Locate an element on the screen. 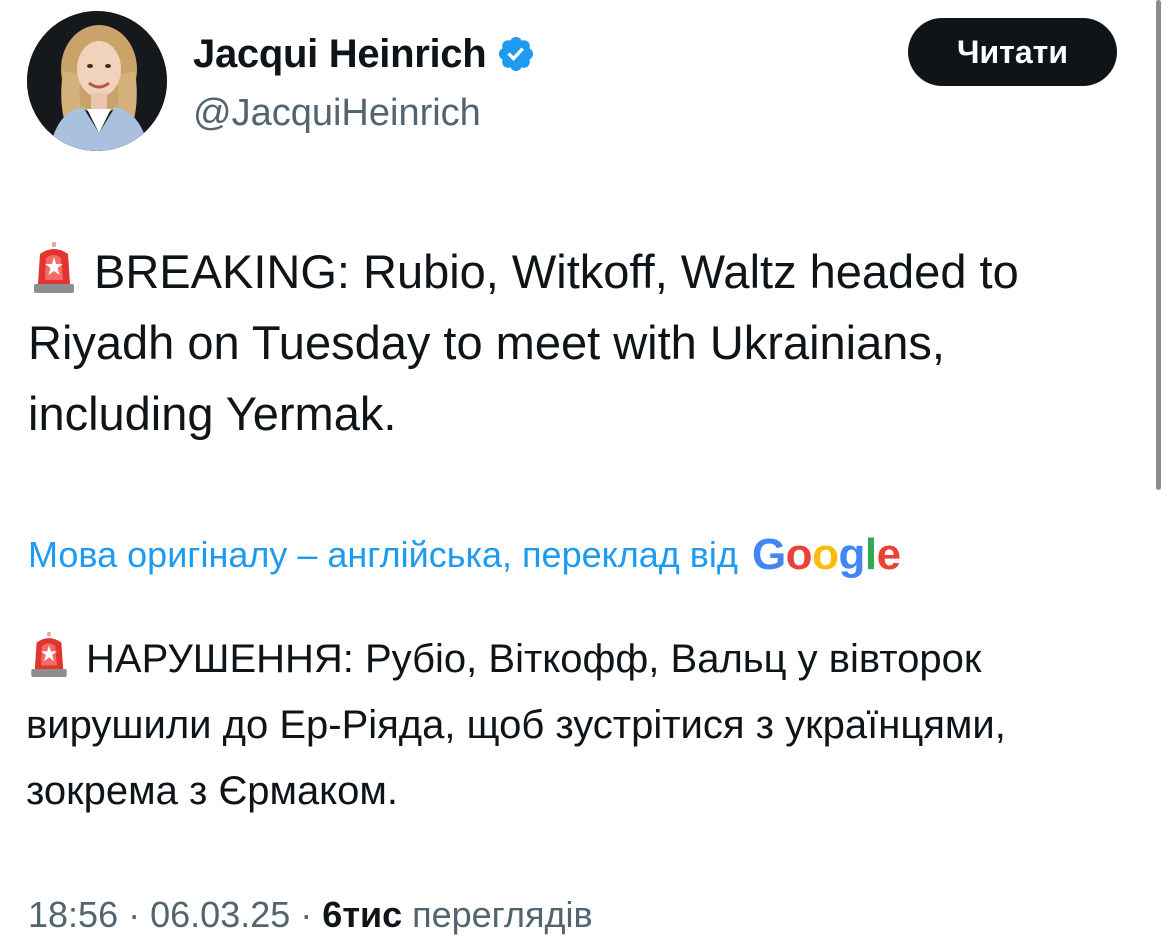 The height and width of the screenshot is (949, 1169). avatar-photo is located at coordinates (97, 81).